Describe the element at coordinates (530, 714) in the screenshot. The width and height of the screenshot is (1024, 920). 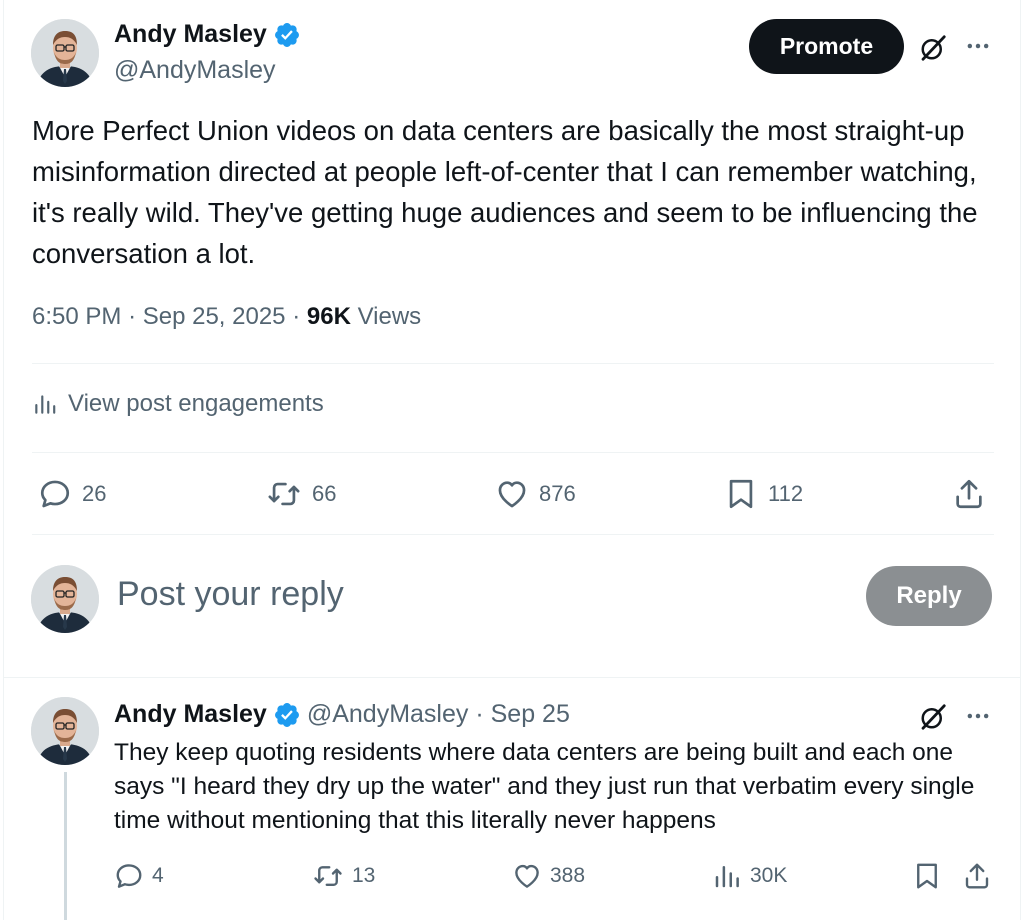
I see `reply-date: Sep 25` at that location.